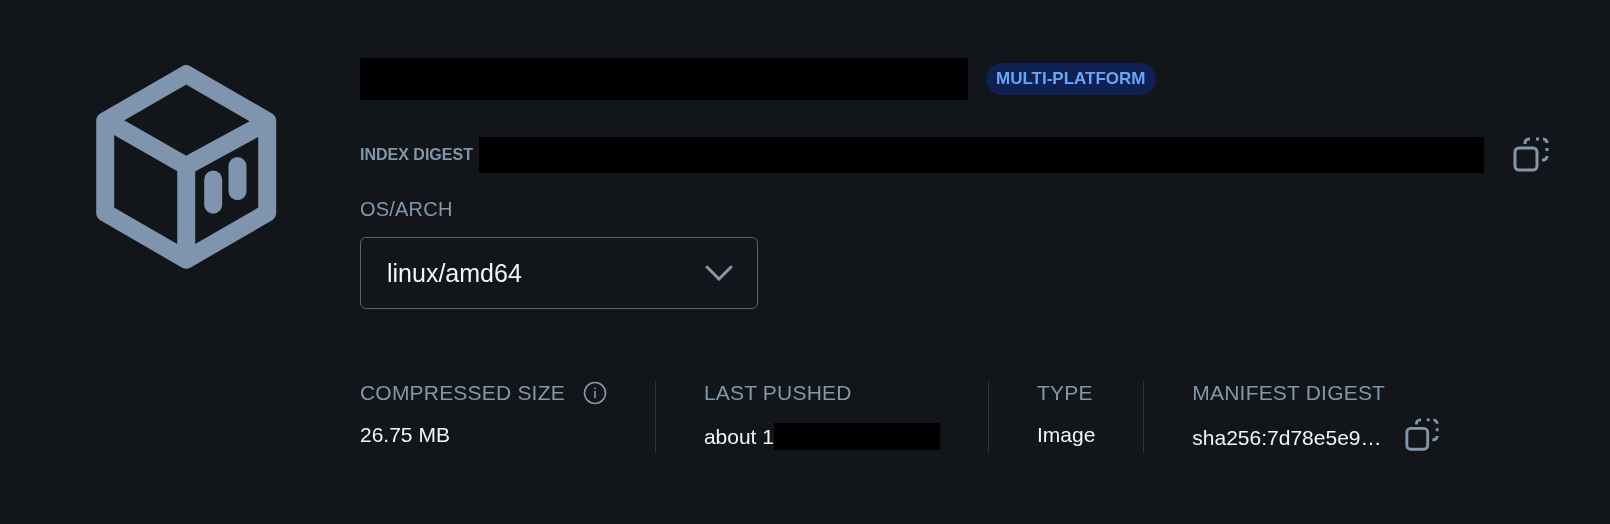 This screenshot has width=1610, height=524. I want to click on stat-label: MANIFEST DIGEST, so click(1289, 393).